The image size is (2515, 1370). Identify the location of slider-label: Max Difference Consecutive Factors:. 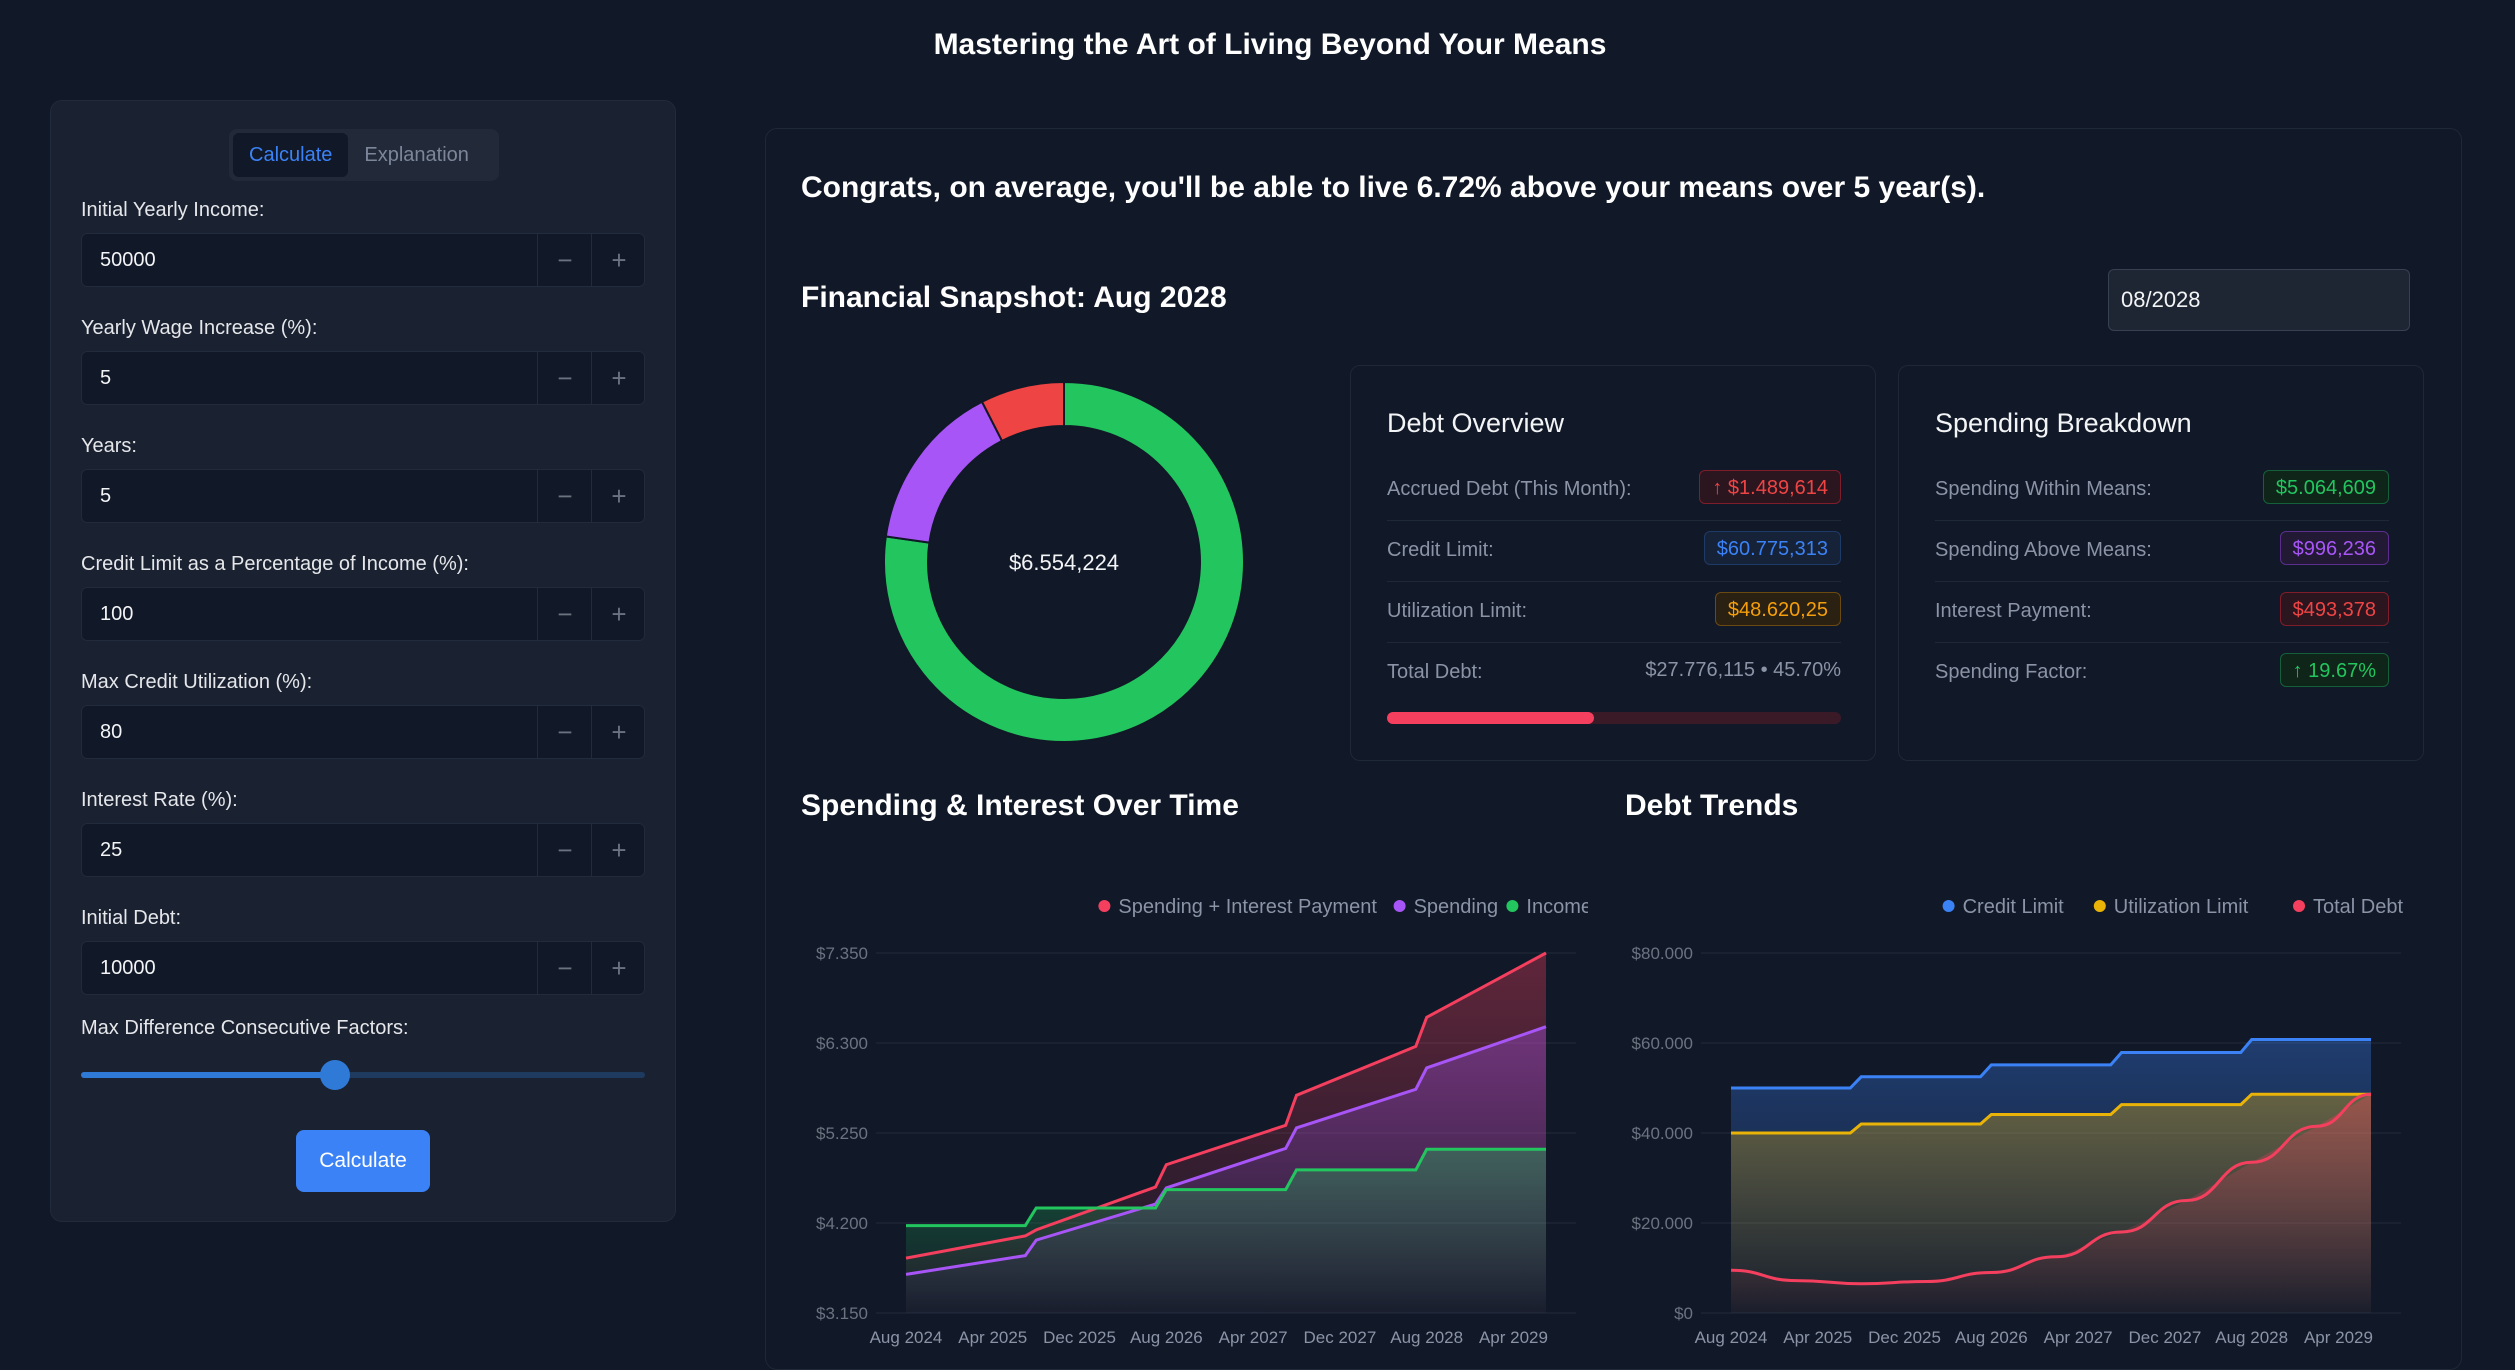
(245, 1028).